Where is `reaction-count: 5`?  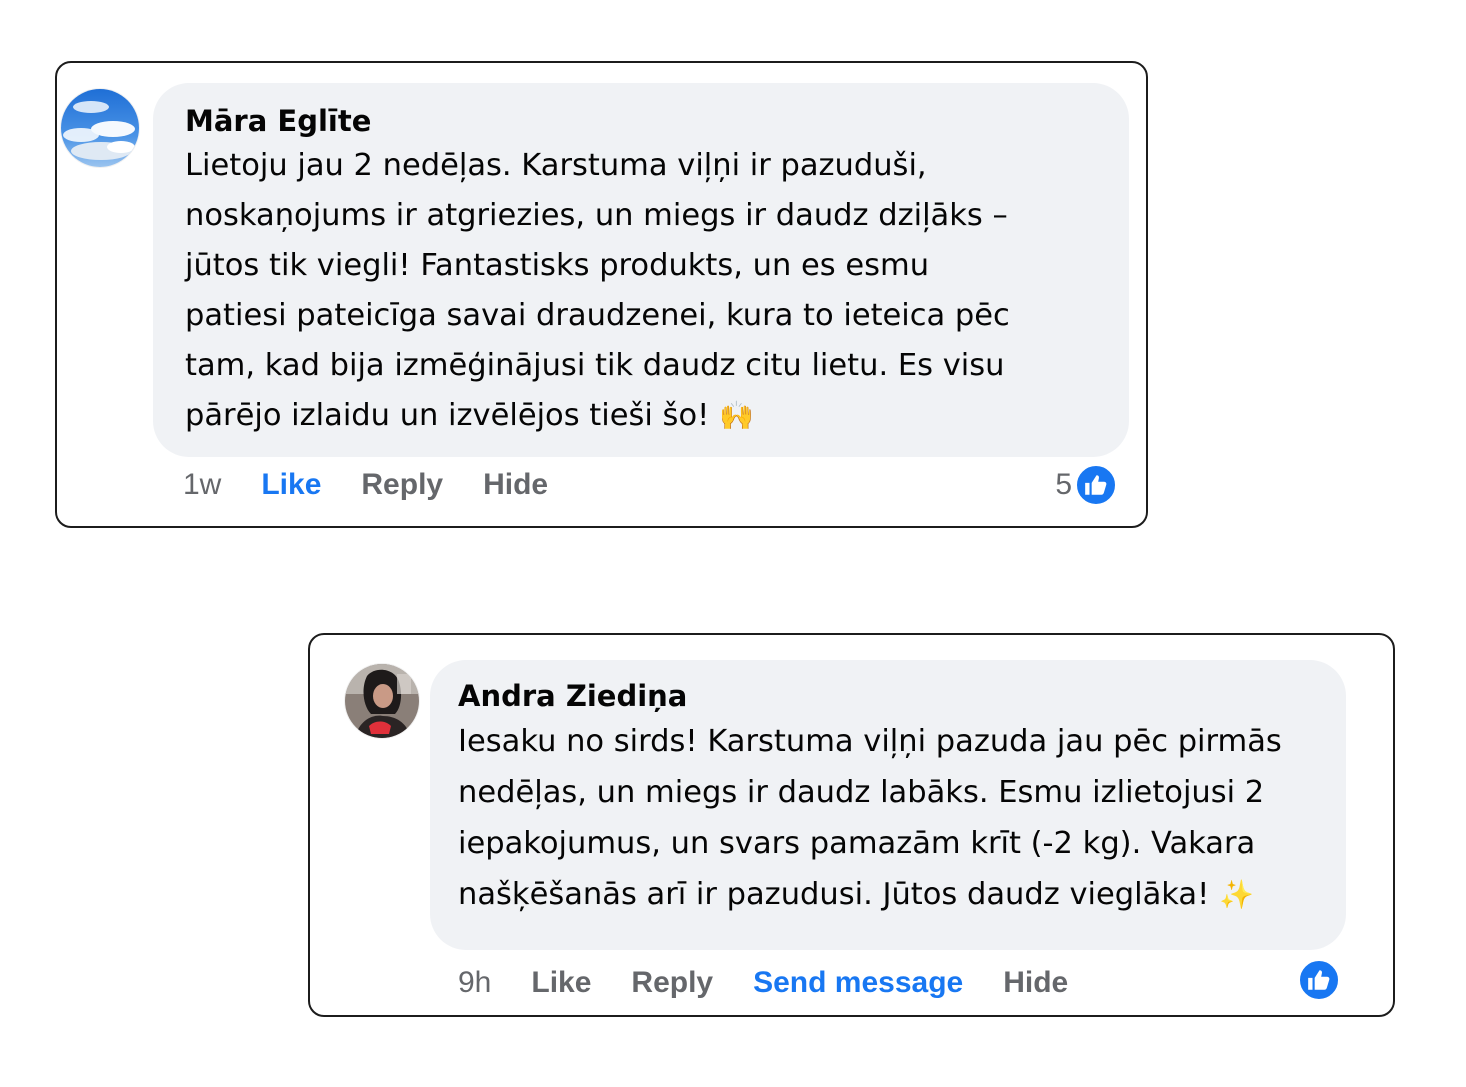 reaction-count: 5 is located at coordinates (1063, 484).